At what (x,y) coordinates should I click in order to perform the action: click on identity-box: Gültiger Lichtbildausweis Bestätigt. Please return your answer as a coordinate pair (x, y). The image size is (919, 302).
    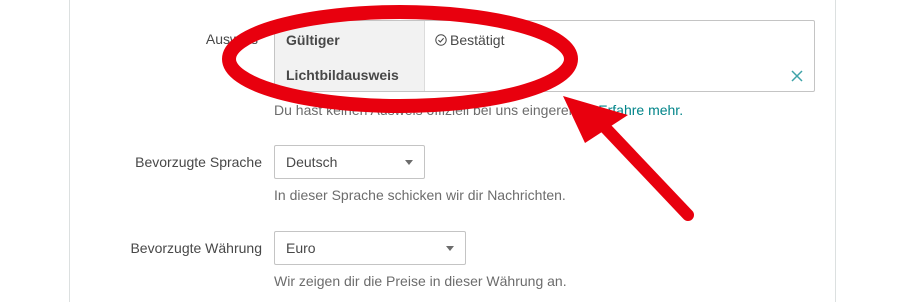
    Looking at the image, I should click on (544, 56).